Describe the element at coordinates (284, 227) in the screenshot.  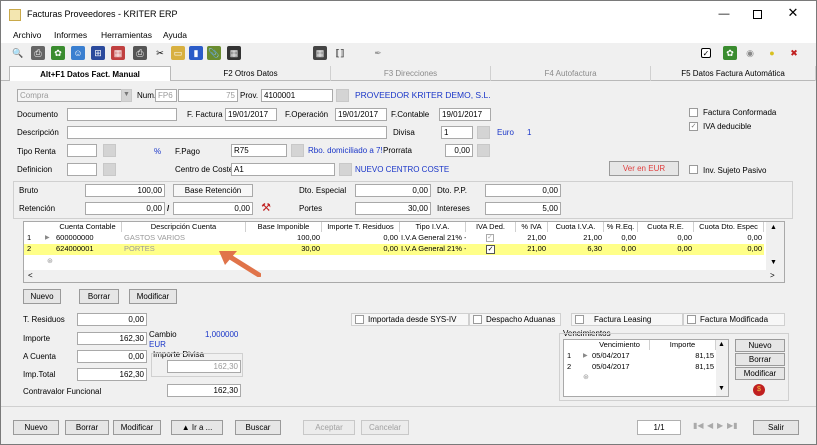
I see `col-header-base: Base Imponible` at that location.